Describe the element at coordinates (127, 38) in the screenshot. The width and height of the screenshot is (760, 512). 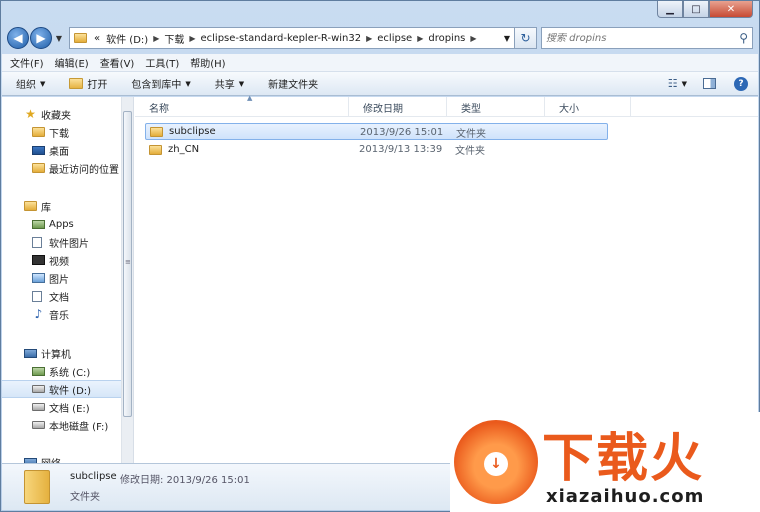
I see `breadcrumb-drive-d: 软件 (D:)` at that location.